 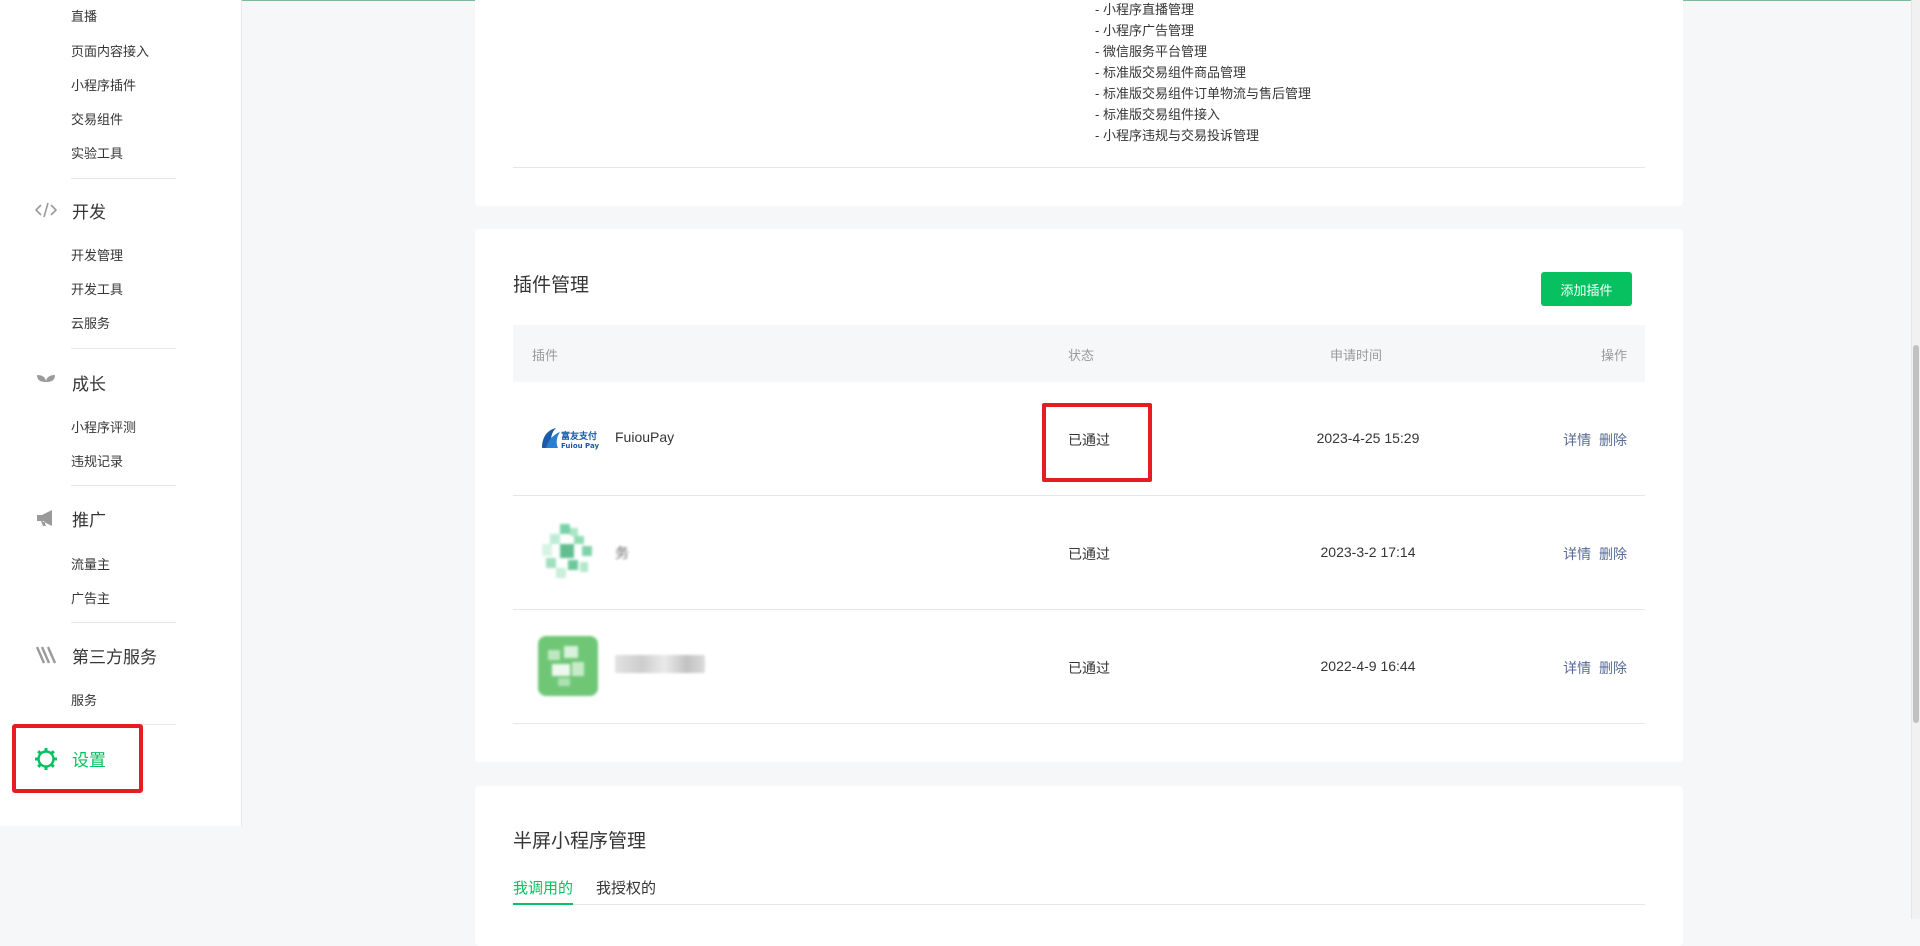 I want to click on plugin-name: 务, so click(x=622, y=553).